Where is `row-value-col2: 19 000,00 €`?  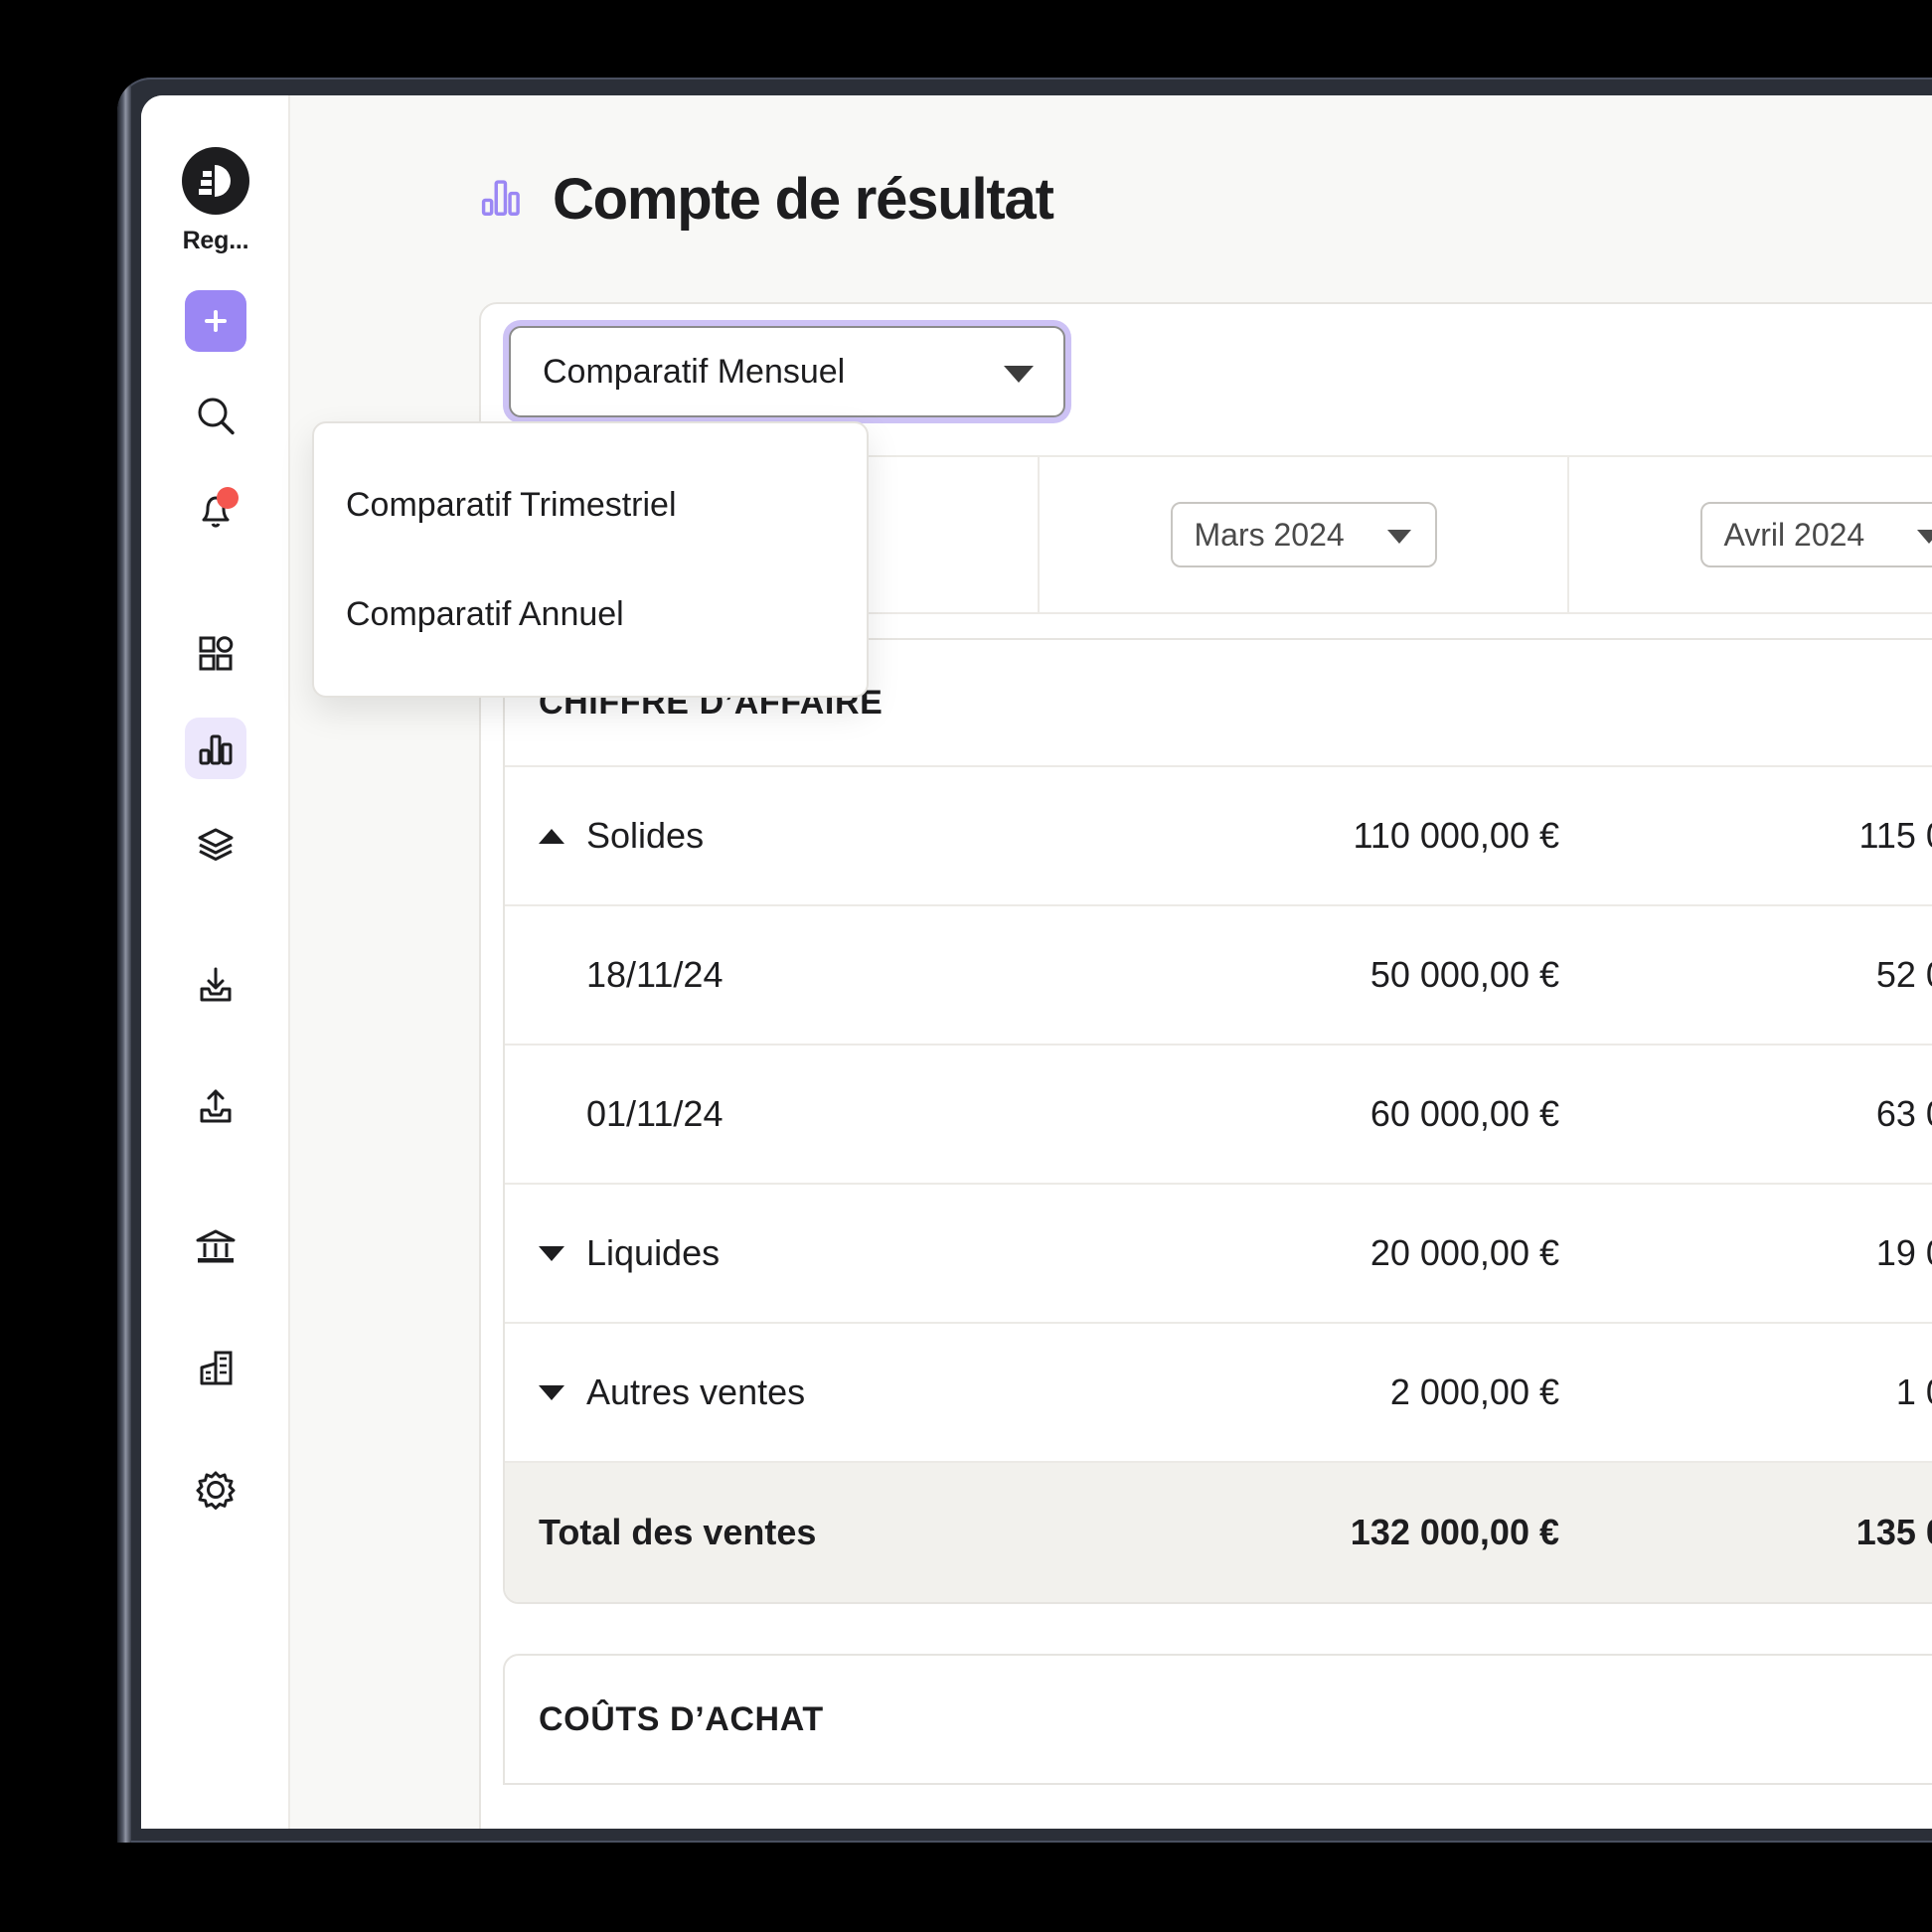
row-value-col2: 19 000,00 € is located at coordinates (1903, 1252).